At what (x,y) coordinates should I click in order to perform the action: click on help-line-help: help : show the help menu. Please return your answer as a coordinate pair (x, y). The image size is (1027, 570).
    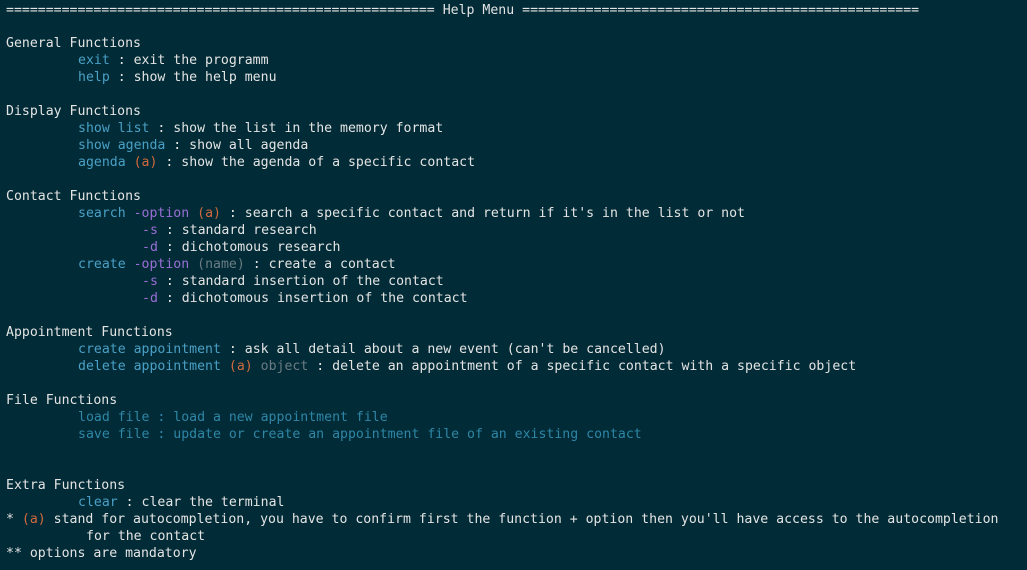
    Looking at the image, I should click on (177, 77).